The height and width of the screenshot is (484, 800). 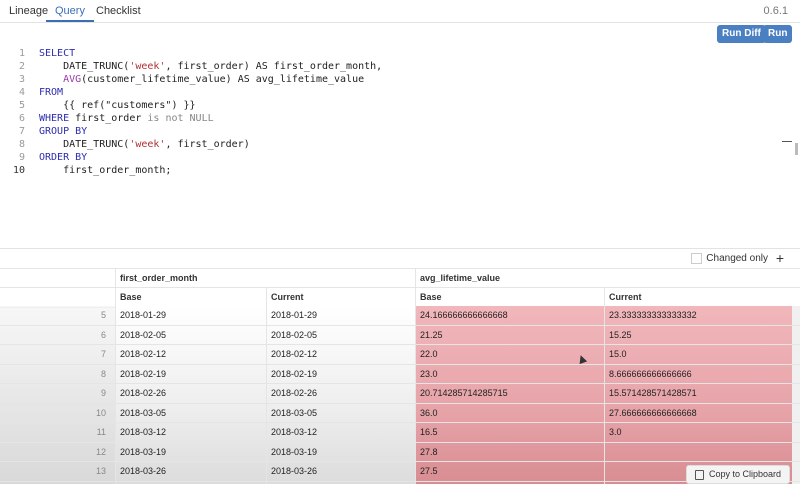 What do you see at coordinates (140, 471) in the screenshot?
I see `cell-fom-base: 2018-03-26` at bounding box center [140, 471].